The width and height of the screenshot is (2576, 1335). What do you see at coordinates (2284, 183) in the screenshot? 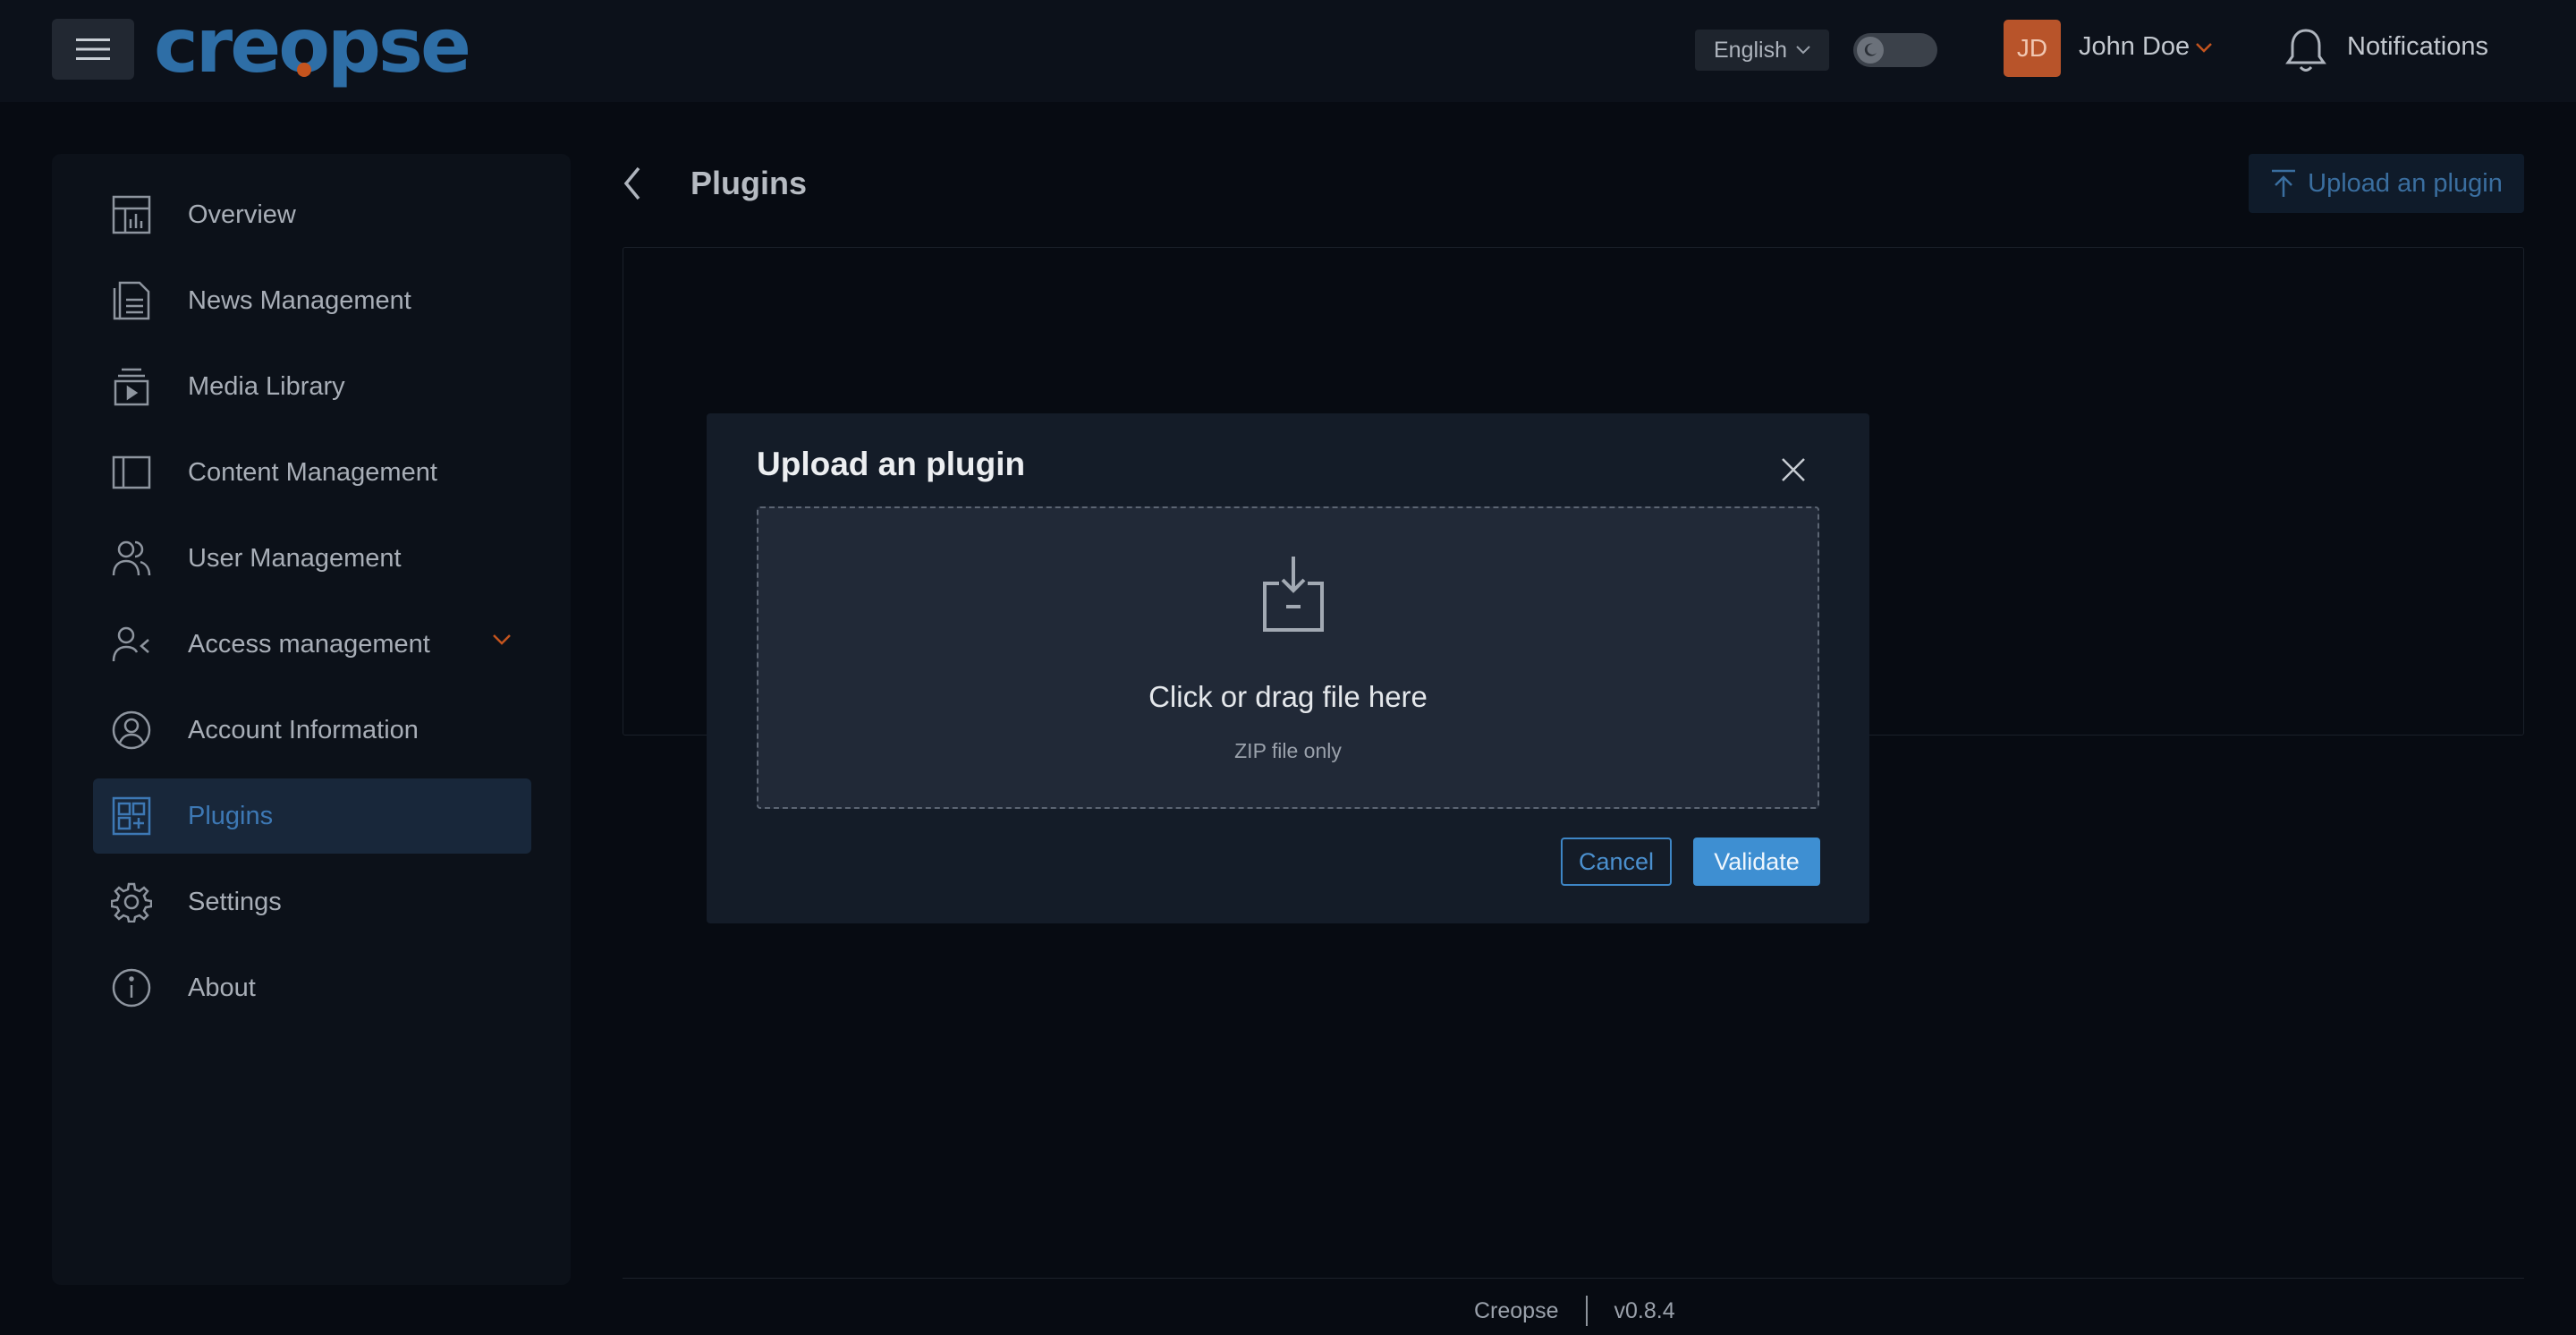
I see `upload-icon` at bounding box center [2284, 183].